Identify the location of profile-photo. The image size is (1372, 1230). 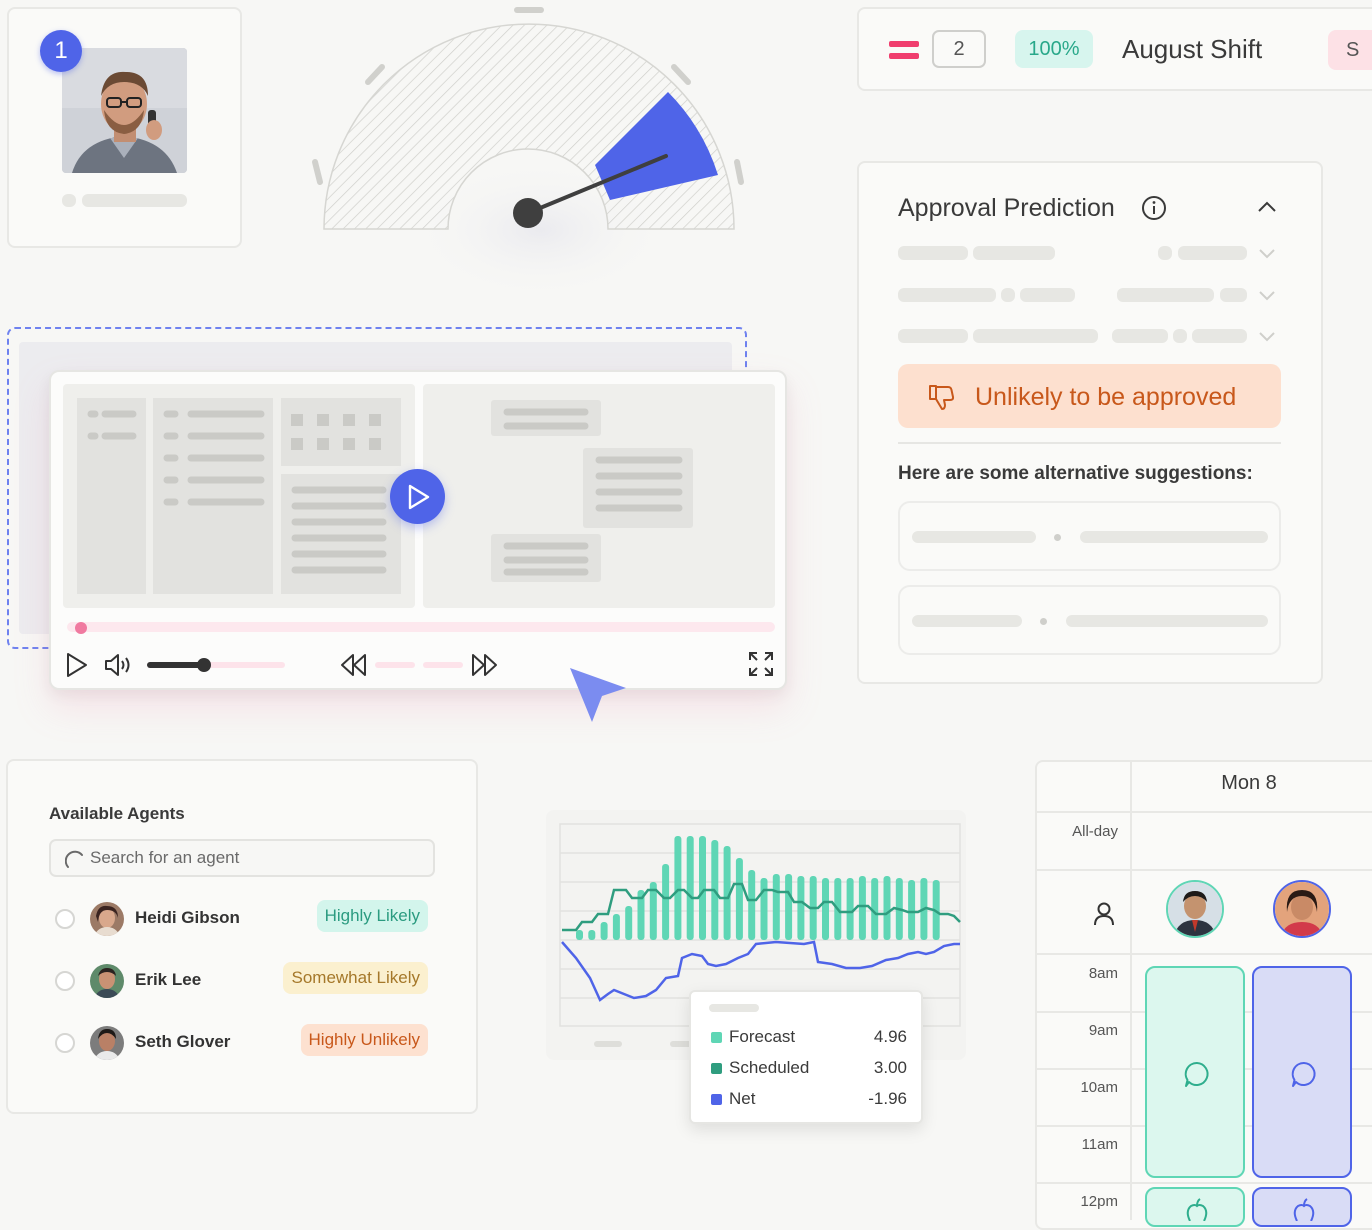
(124, 110).